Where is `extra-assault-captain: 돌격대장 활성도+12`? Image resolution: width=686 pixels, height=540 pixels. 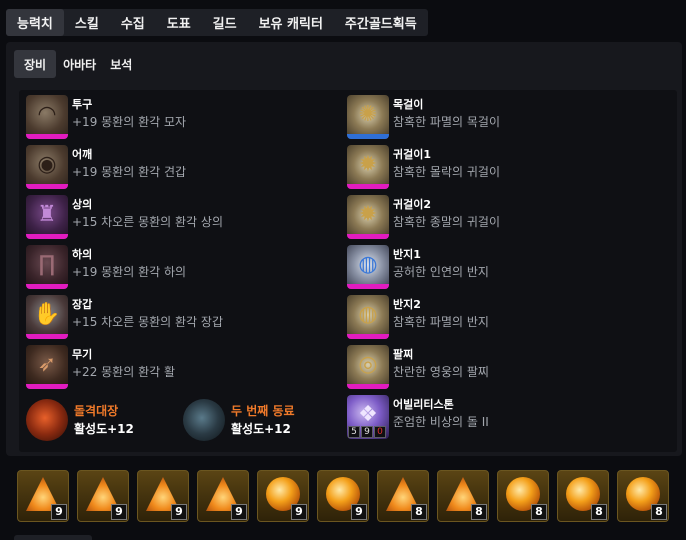
extra-assault-captain: 돌격대장 활성도+12 is located at coordinates (80, 420).